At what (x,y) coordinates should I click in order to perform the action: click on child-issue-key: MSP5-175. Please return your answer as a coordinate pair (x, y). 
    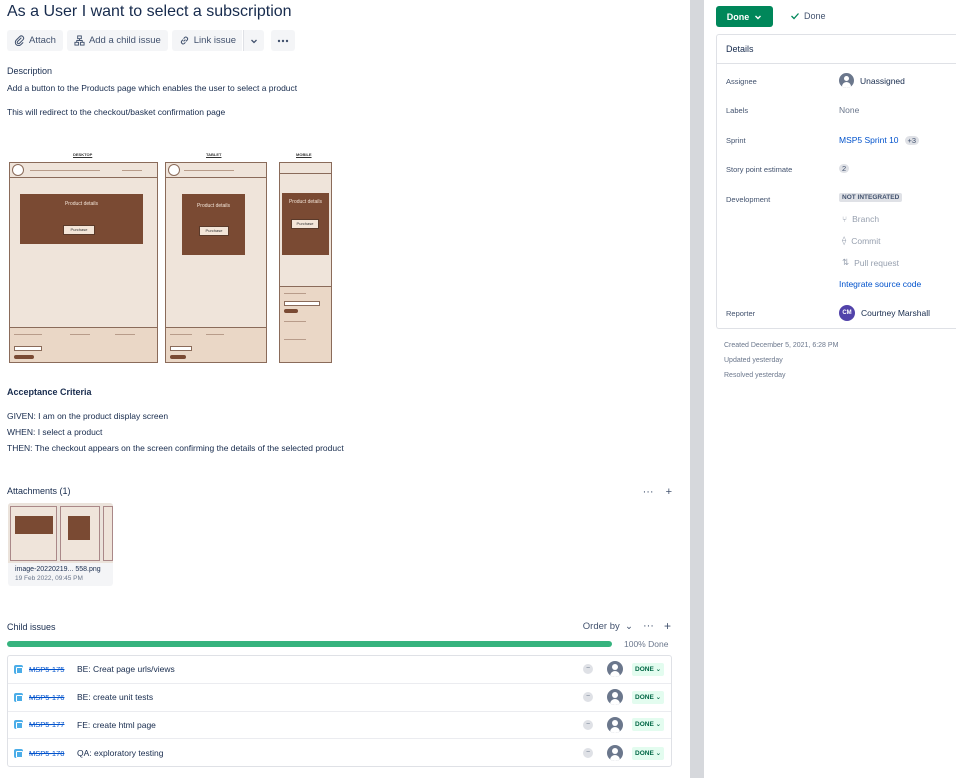
    Looking at the image, I should click on (46, 669).